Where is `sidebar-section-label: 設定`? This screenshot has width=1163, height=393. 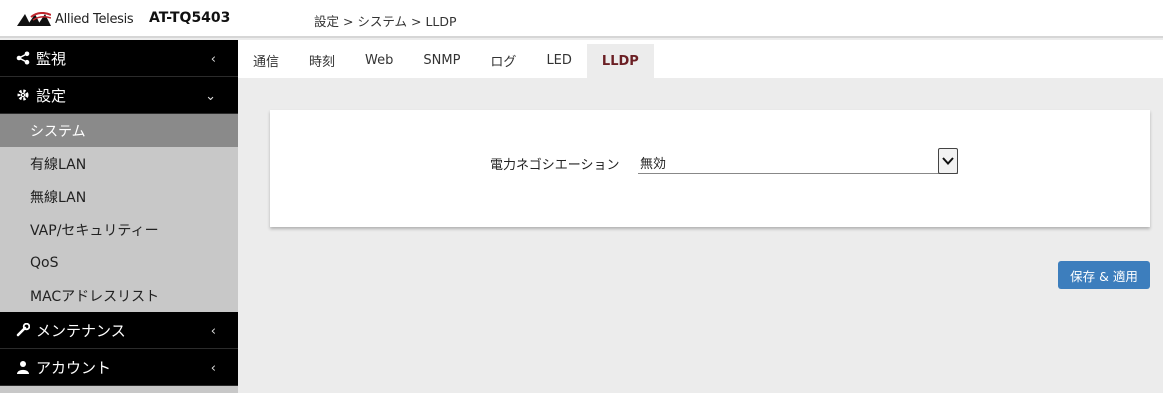 sidebar-section-label: 設定 is located at coordinates (51, 95).